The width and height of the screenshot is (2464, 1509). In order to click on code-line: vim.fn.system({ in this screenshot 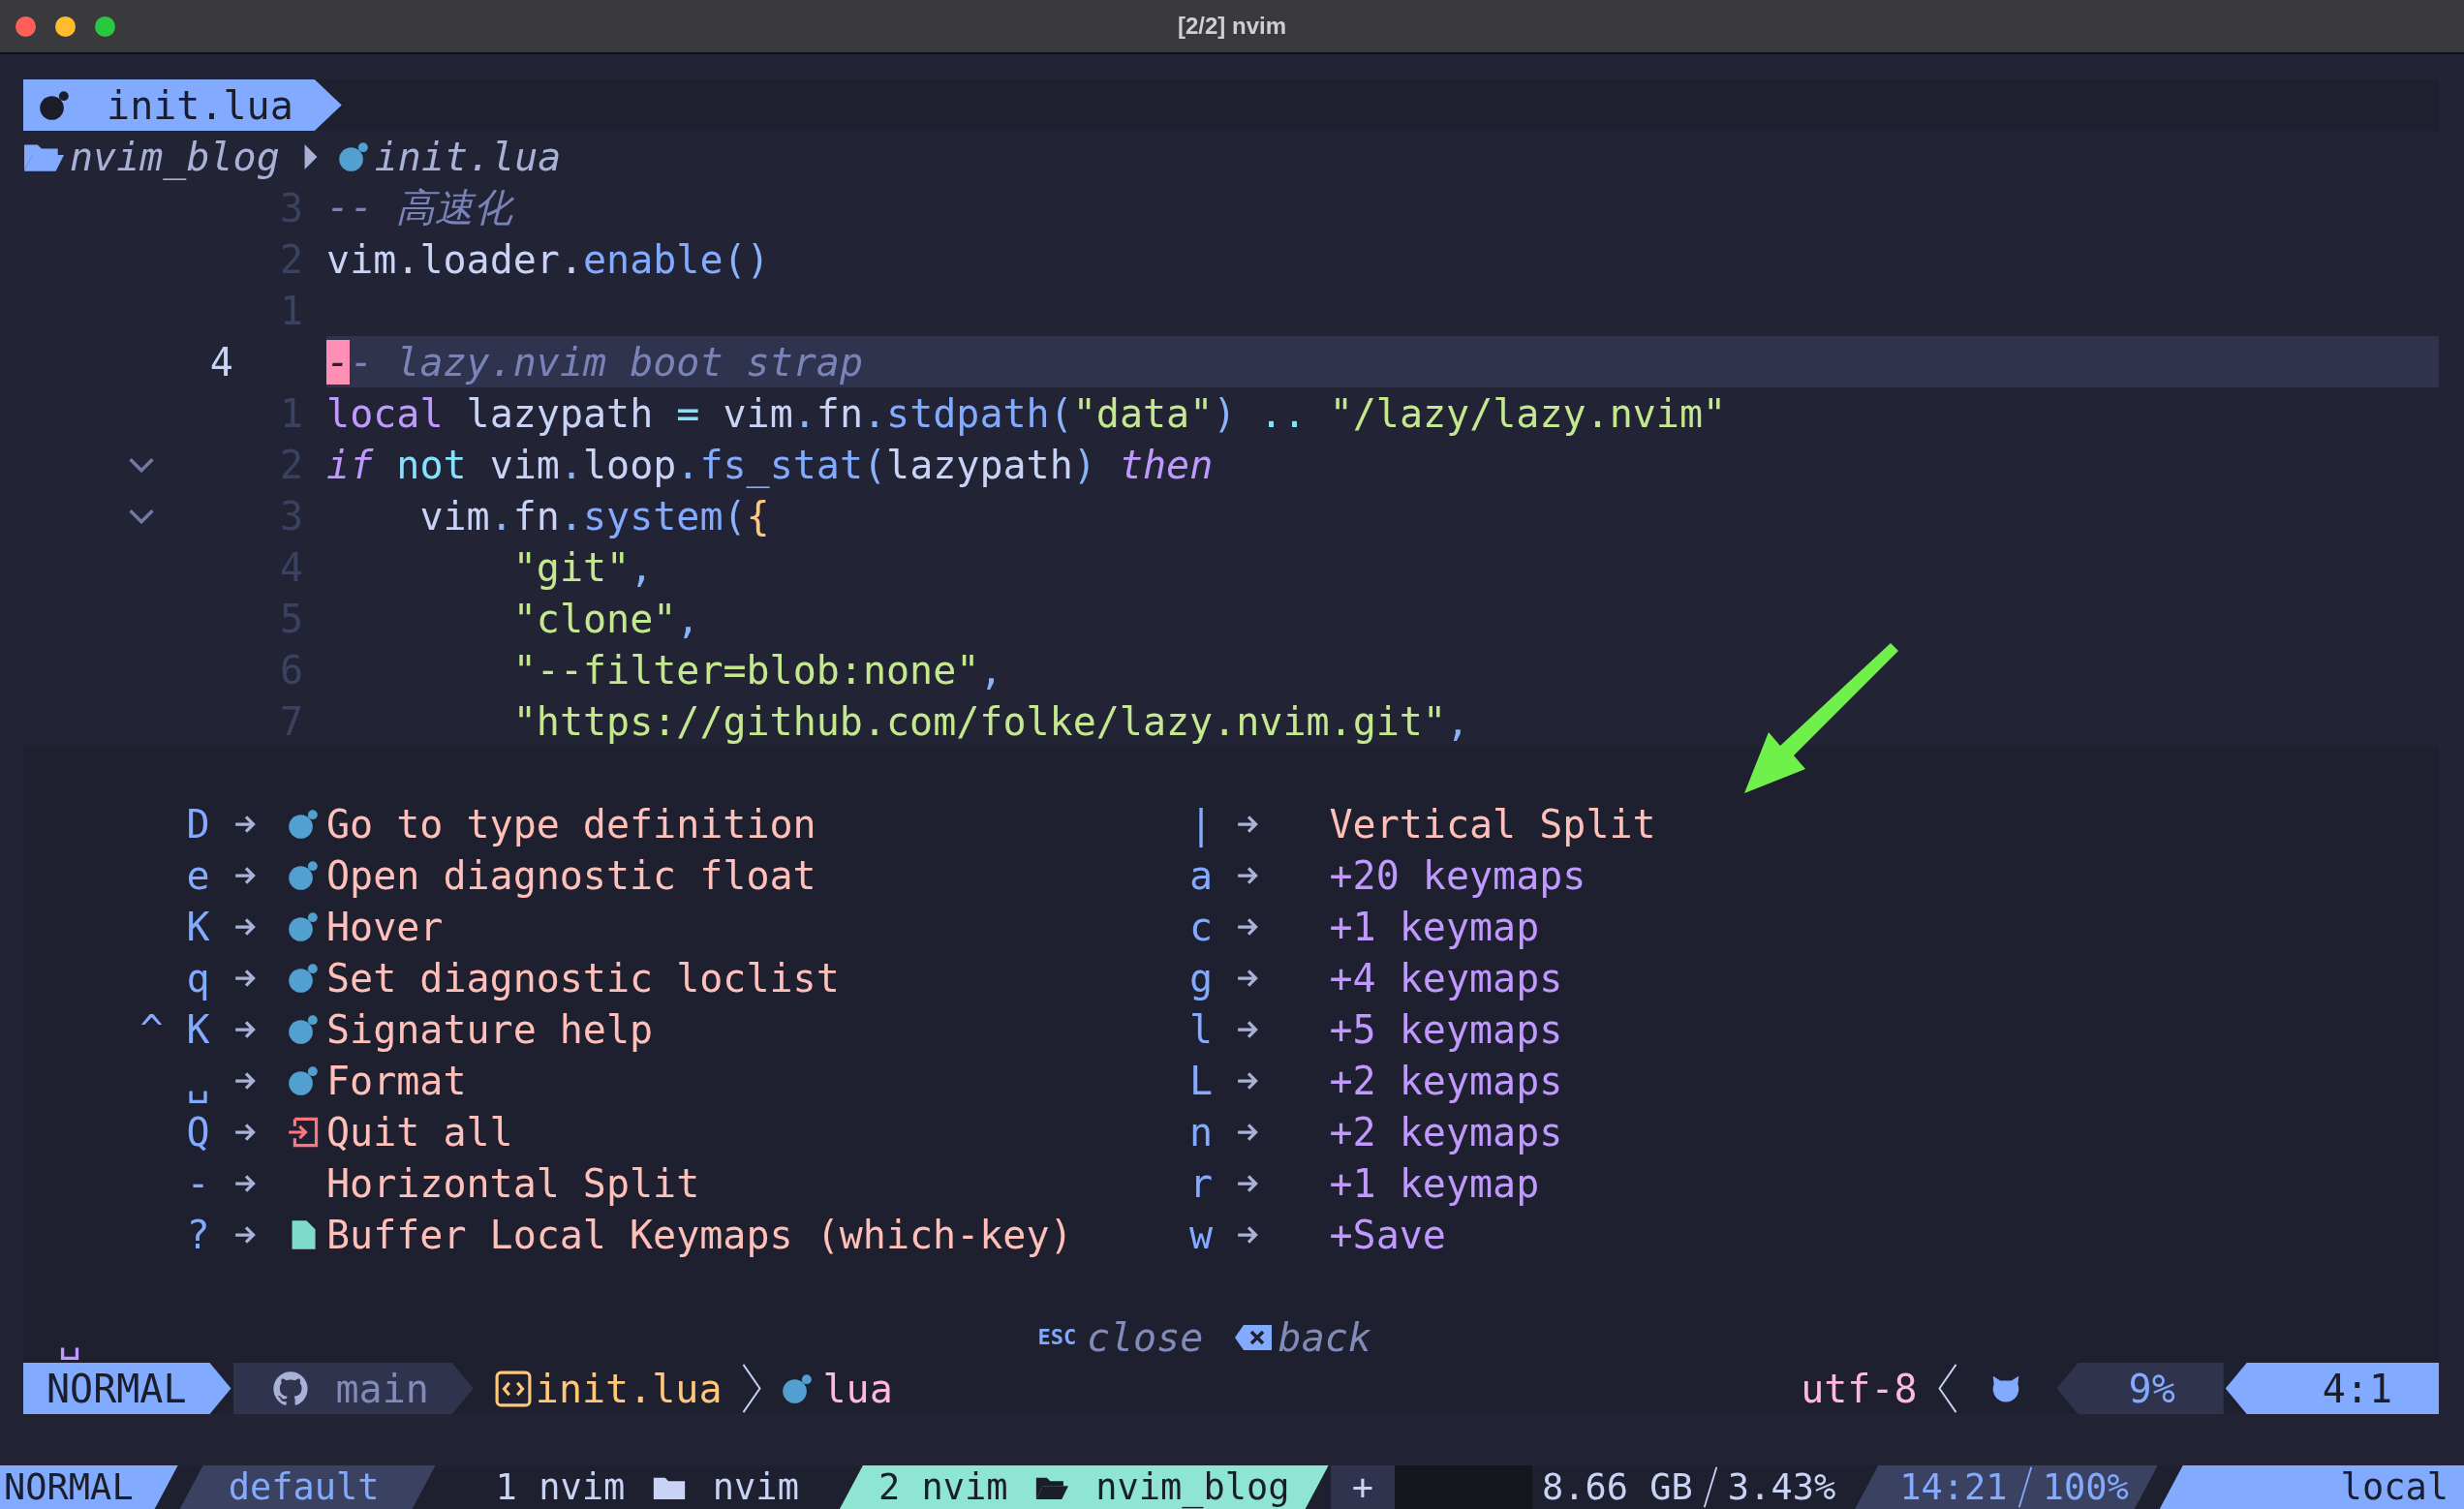, I will do `click(594, 516)`.